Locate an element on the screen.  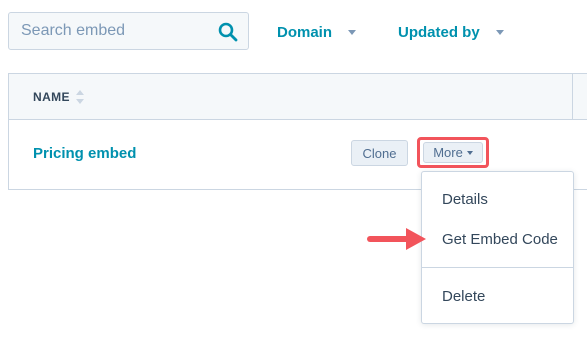
domain-filter: Domain is located at coordinates (317, 32).